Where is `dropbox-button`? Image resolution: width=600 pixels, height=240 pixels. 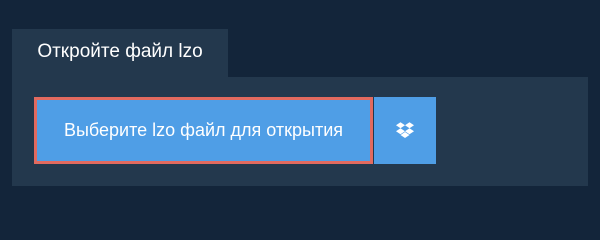 dropbox-button is located at coordinates (405, 130).